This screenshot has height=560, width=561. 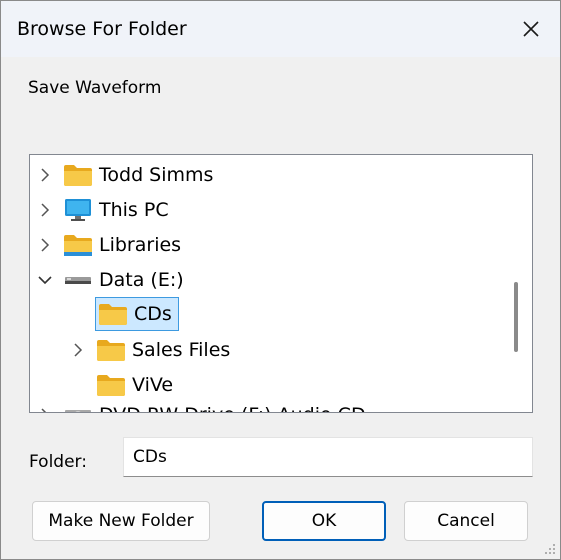 I want to click on tree-item-dvd-drive: DVD RW Drive (F:) Audio CD, so click(x=201, y=405).